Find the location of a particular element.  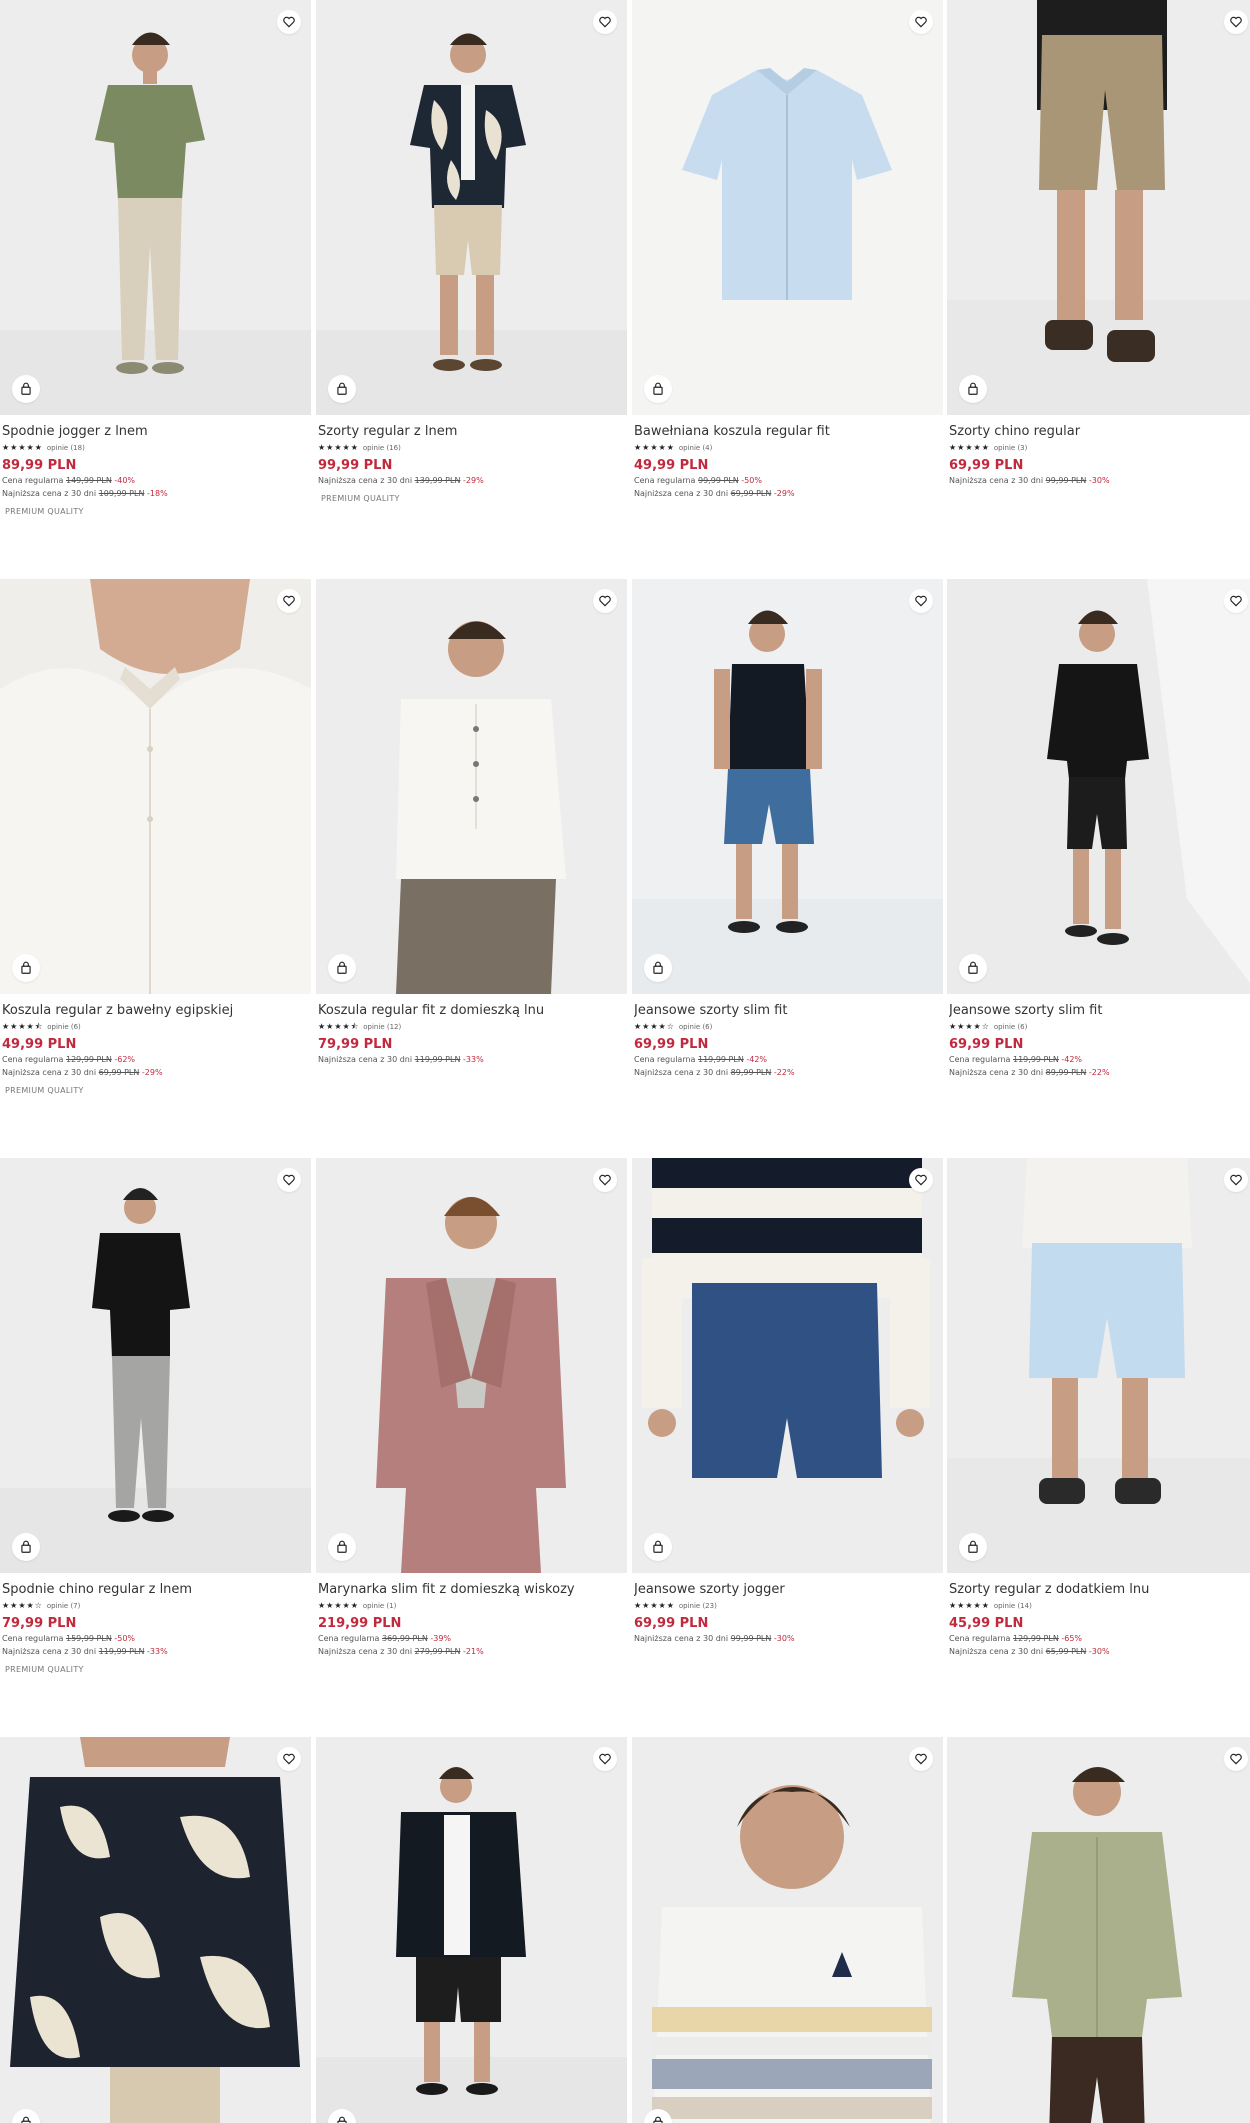

regular-price-line: Cena regularna 119,99 PLN -42% is located at coordinates (701, 1059).